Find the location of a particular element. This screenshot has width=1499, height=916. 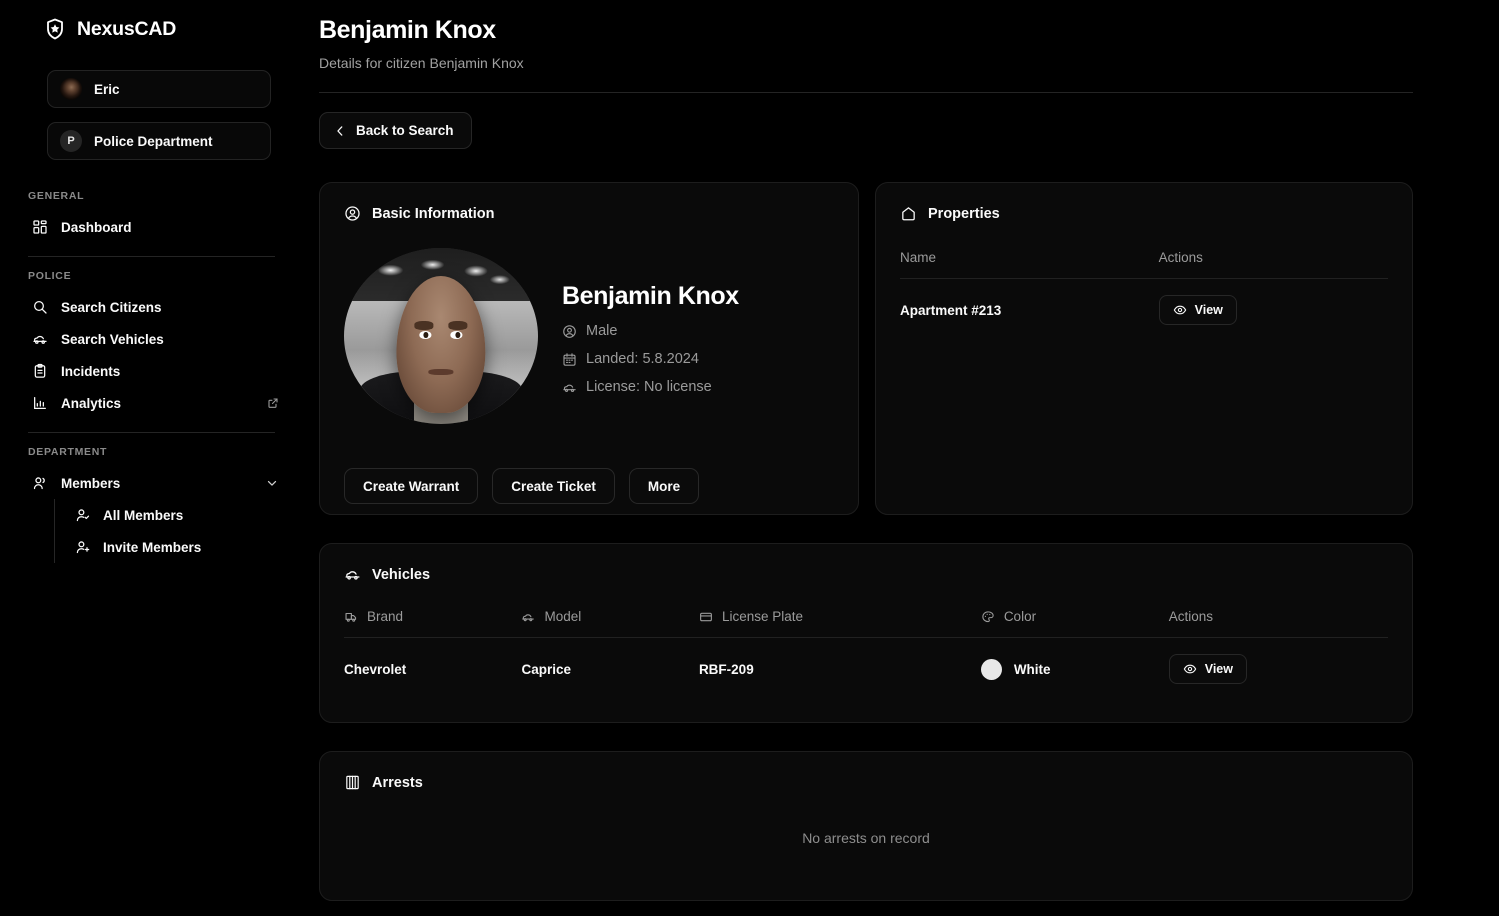

arrests-card: Arrests No arrests on record is located at coordinates (866, 826).